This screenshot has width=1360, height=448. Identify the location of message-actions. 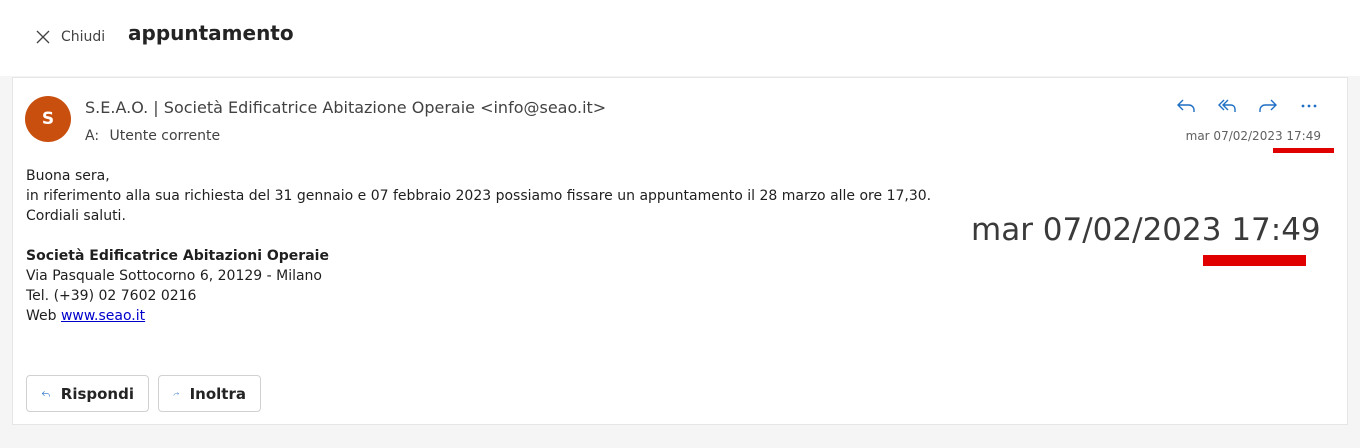
(1247, 106).